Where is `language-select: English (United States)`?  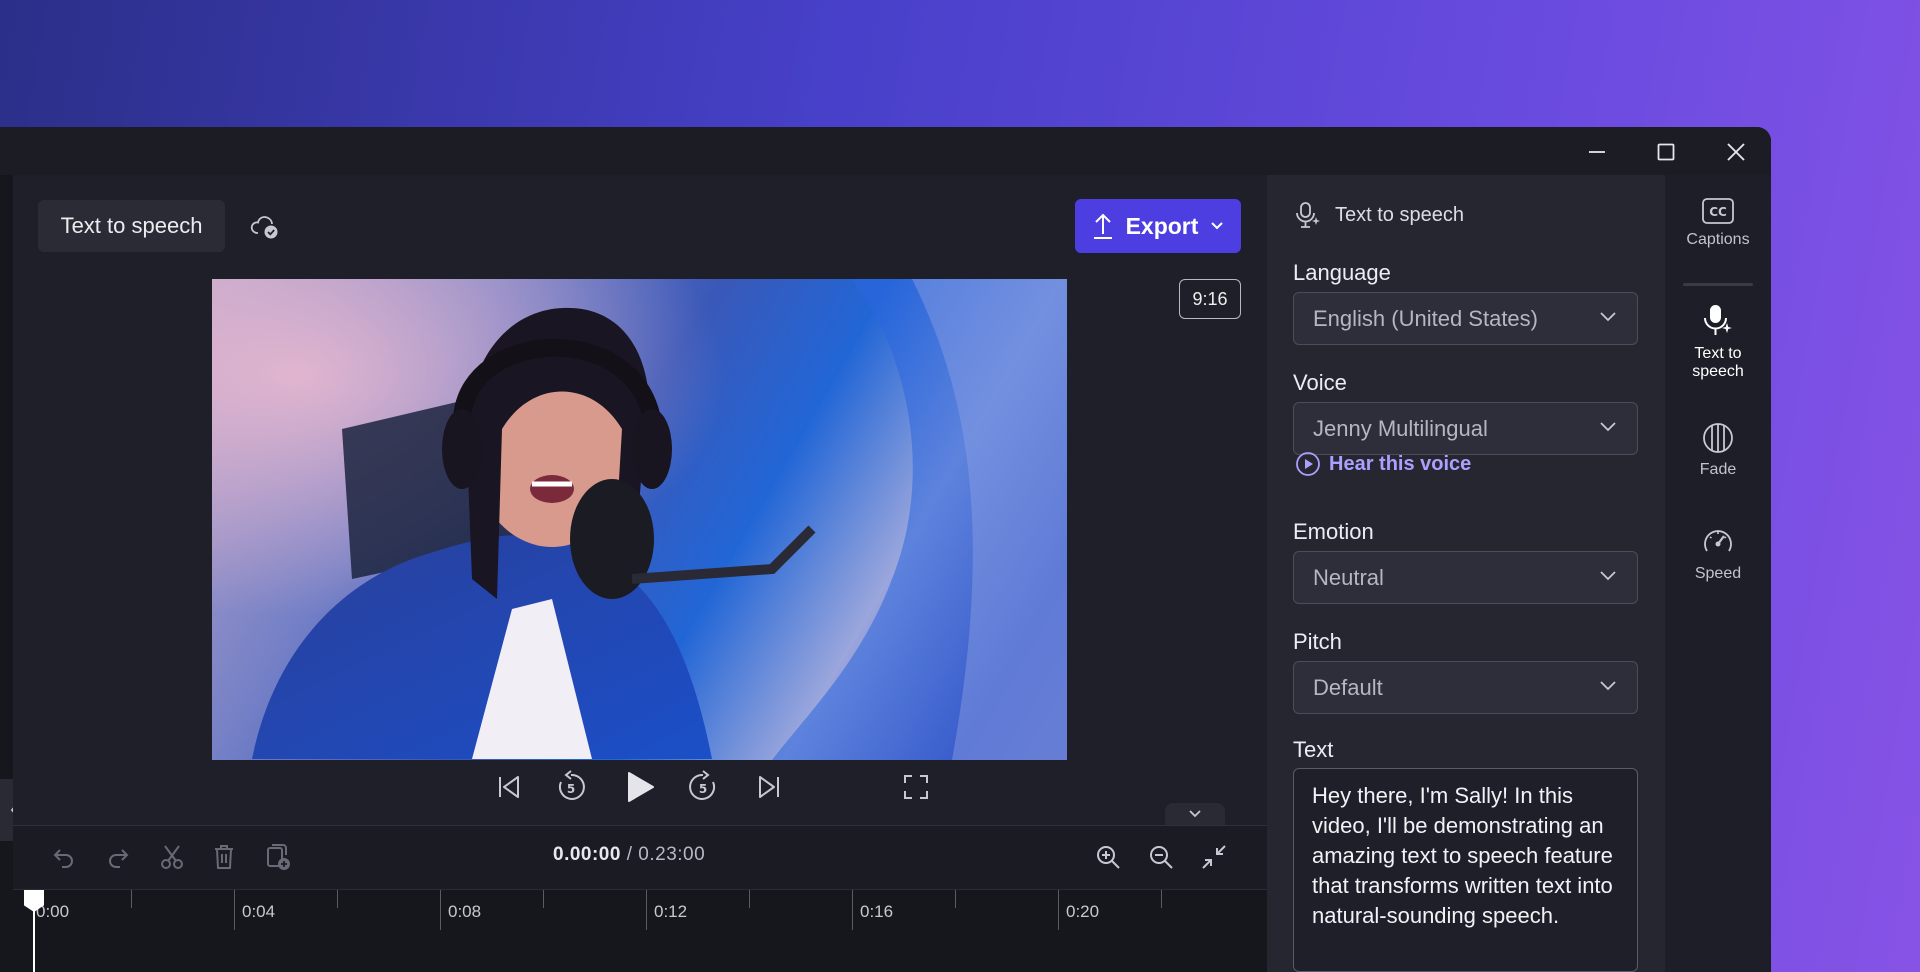
language-select: English (United States) is located at coordinates (1465, 318).